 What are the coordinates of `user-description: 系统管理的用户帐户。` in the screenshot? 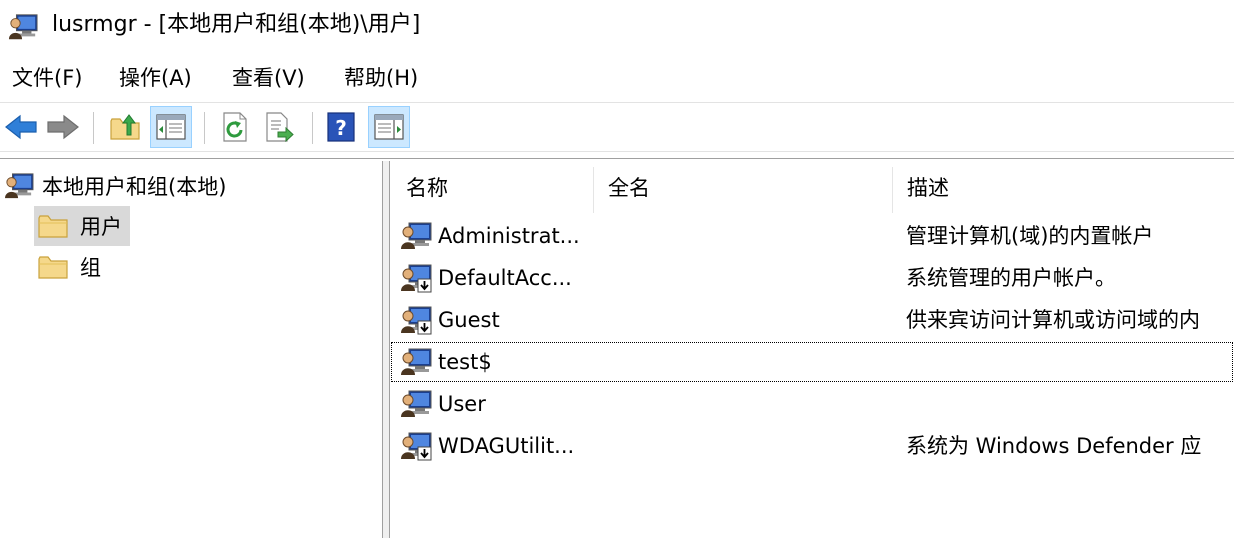 It's located at (1011, 278).